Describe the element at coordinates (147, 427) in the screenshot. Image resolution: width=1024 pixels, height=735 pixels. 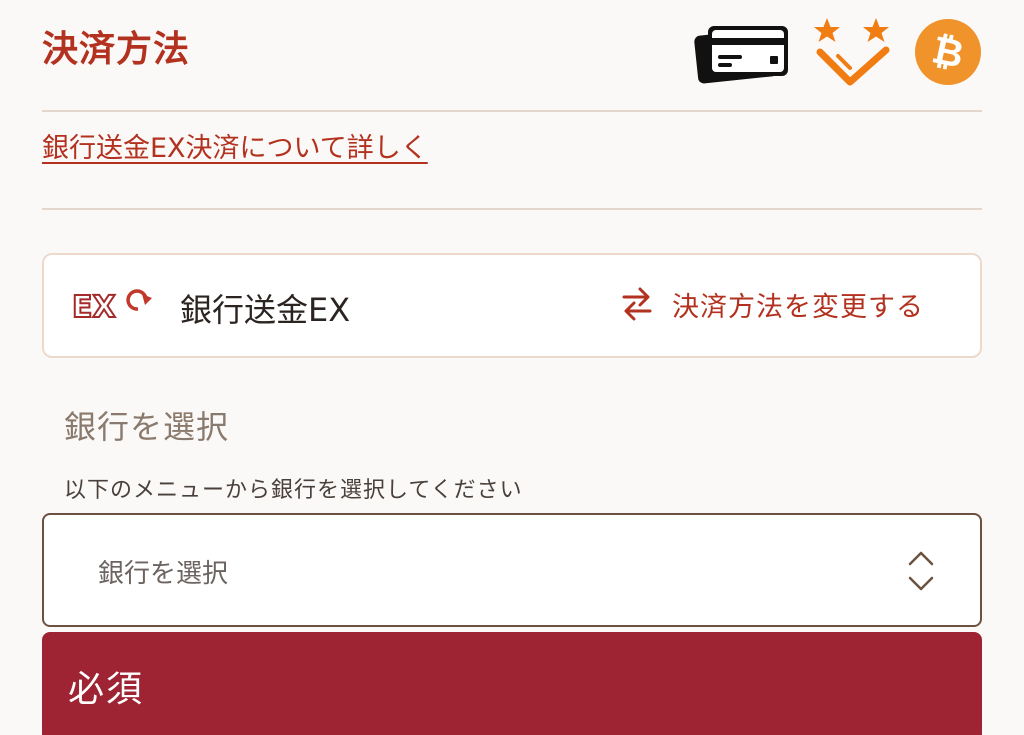
I see `bank-section-title: 銀行を選択` at that location.